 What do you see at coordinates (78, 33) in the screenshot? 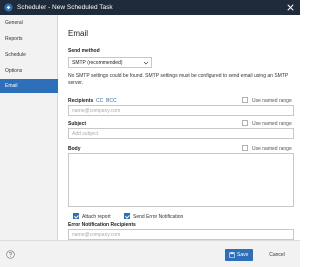
I see `page-title: Email` at bounding box center [78, 33].